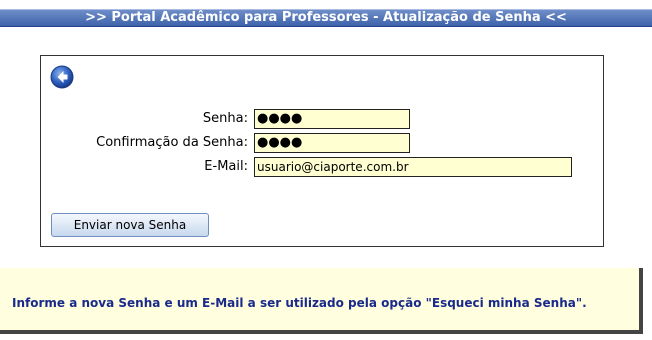  I want to click on senha-input: ●●●●, so click(332, 119).